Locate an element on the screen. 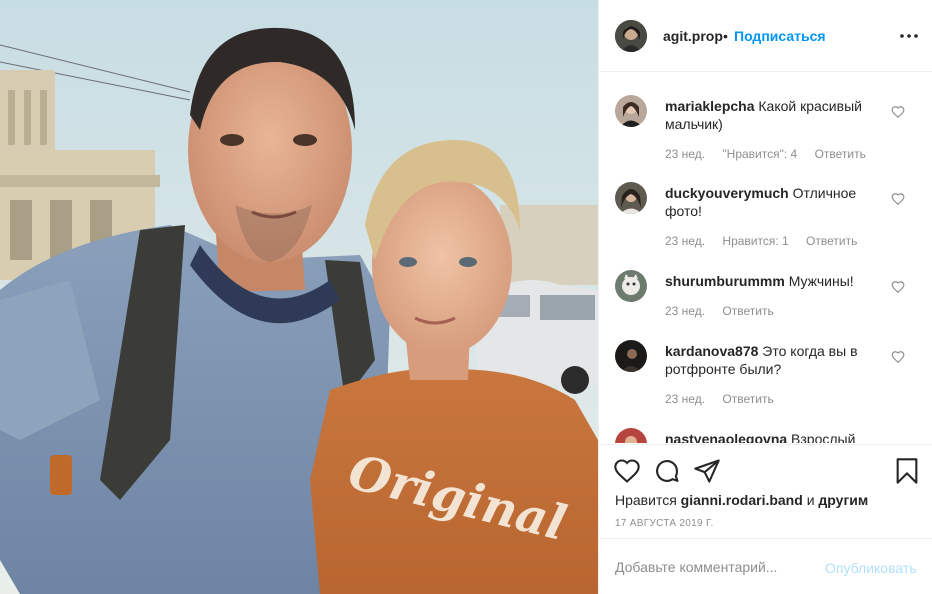 The height and width of the screenshot is (594, 932). comment-input is located at coordinates (720, 567).